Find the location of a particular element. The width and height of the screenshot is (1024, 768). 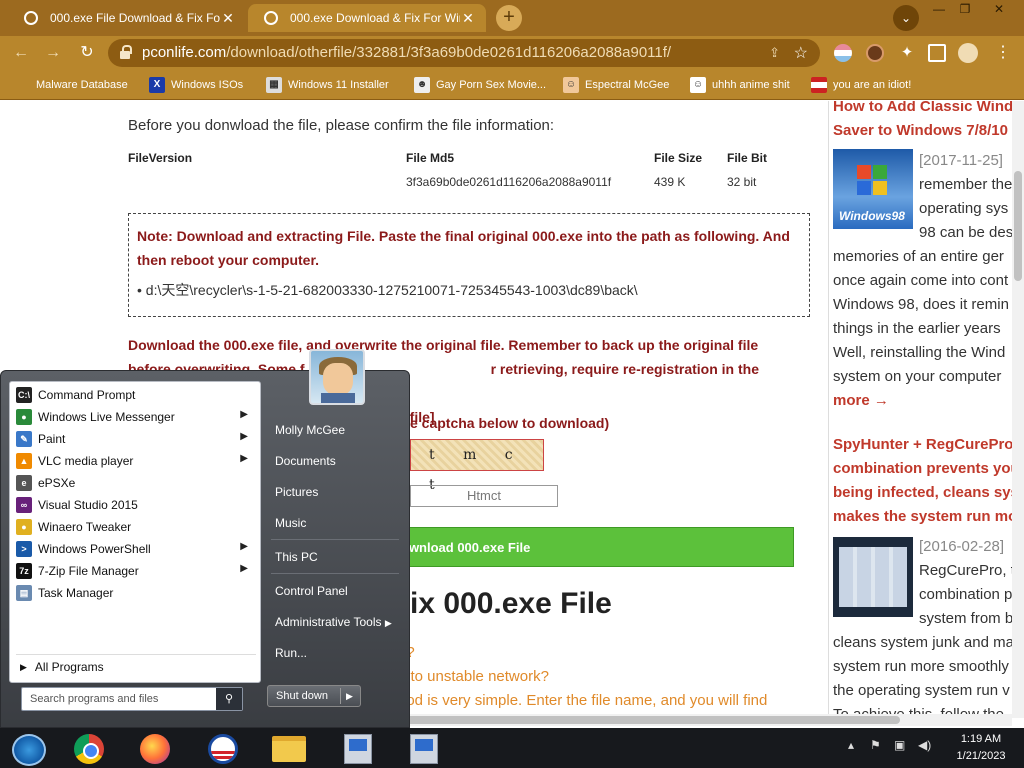

flag-icon is located at coordinates (819, 85).